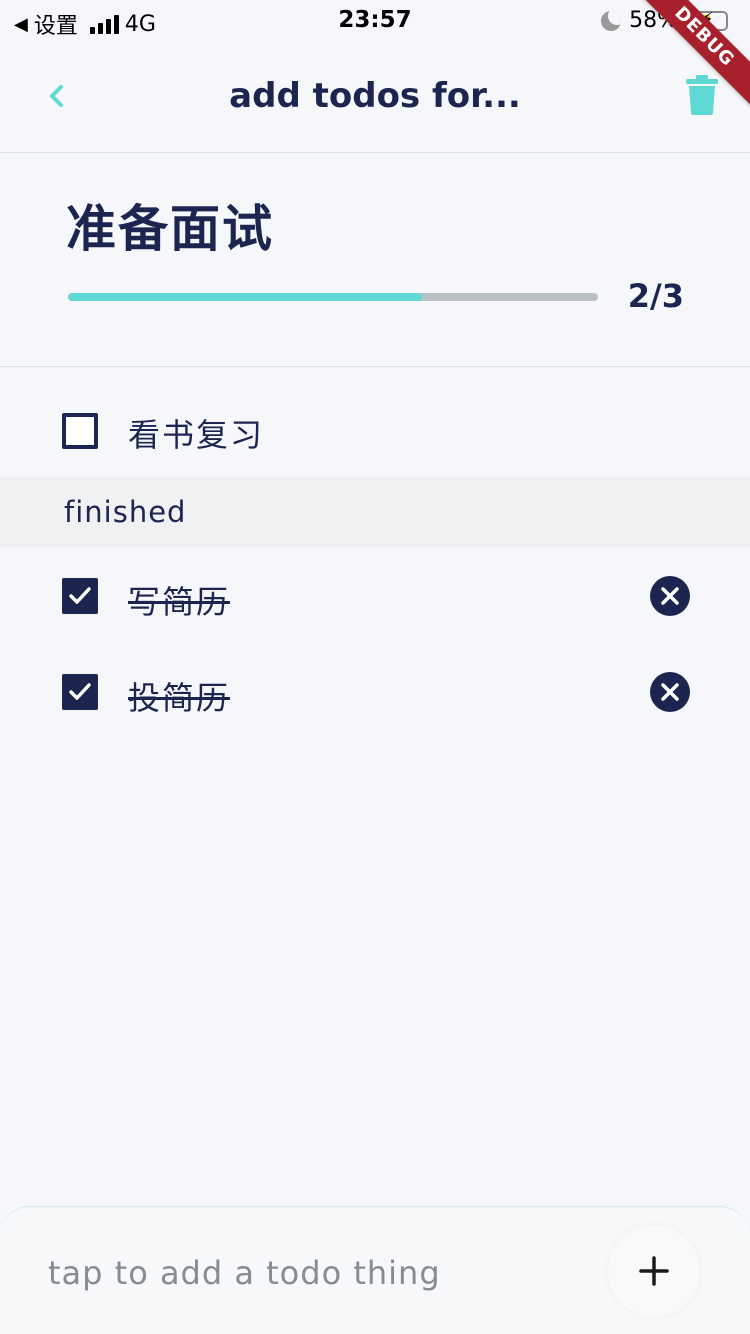 This screenshot has height=1334, width=750. I want to click on todo-item: 看书复习, so click(375, 431).